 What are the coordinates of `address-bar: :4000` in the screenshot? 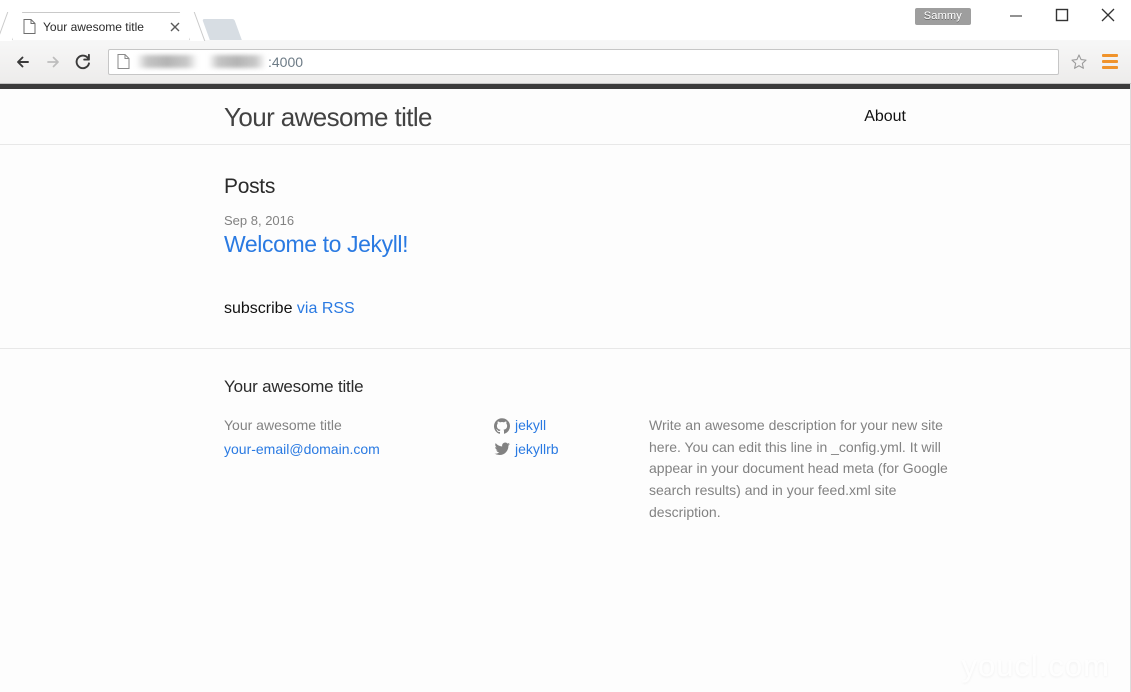 It's located at (583, 61).